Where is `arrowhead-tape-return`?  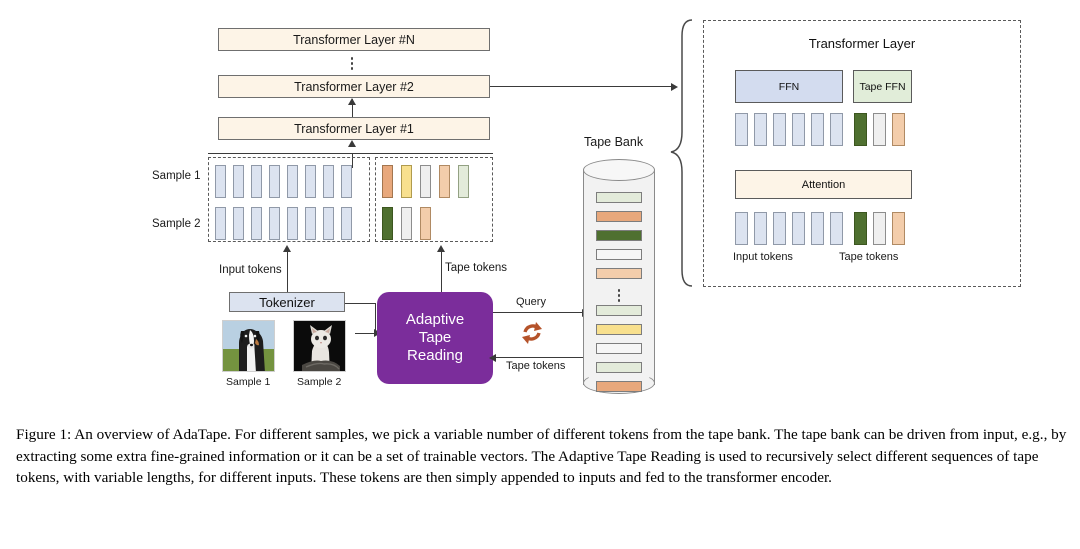 arrowhead-tape-return is located at coordinates (492, 358).